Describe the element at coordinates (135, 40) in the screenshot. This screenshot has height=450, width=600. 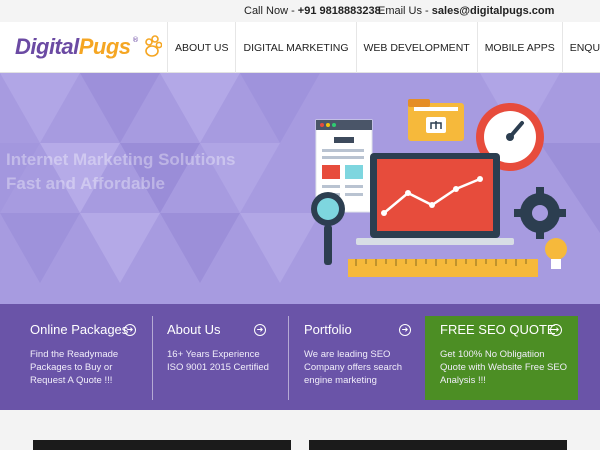
I see `registered-mark: ®` at that location.